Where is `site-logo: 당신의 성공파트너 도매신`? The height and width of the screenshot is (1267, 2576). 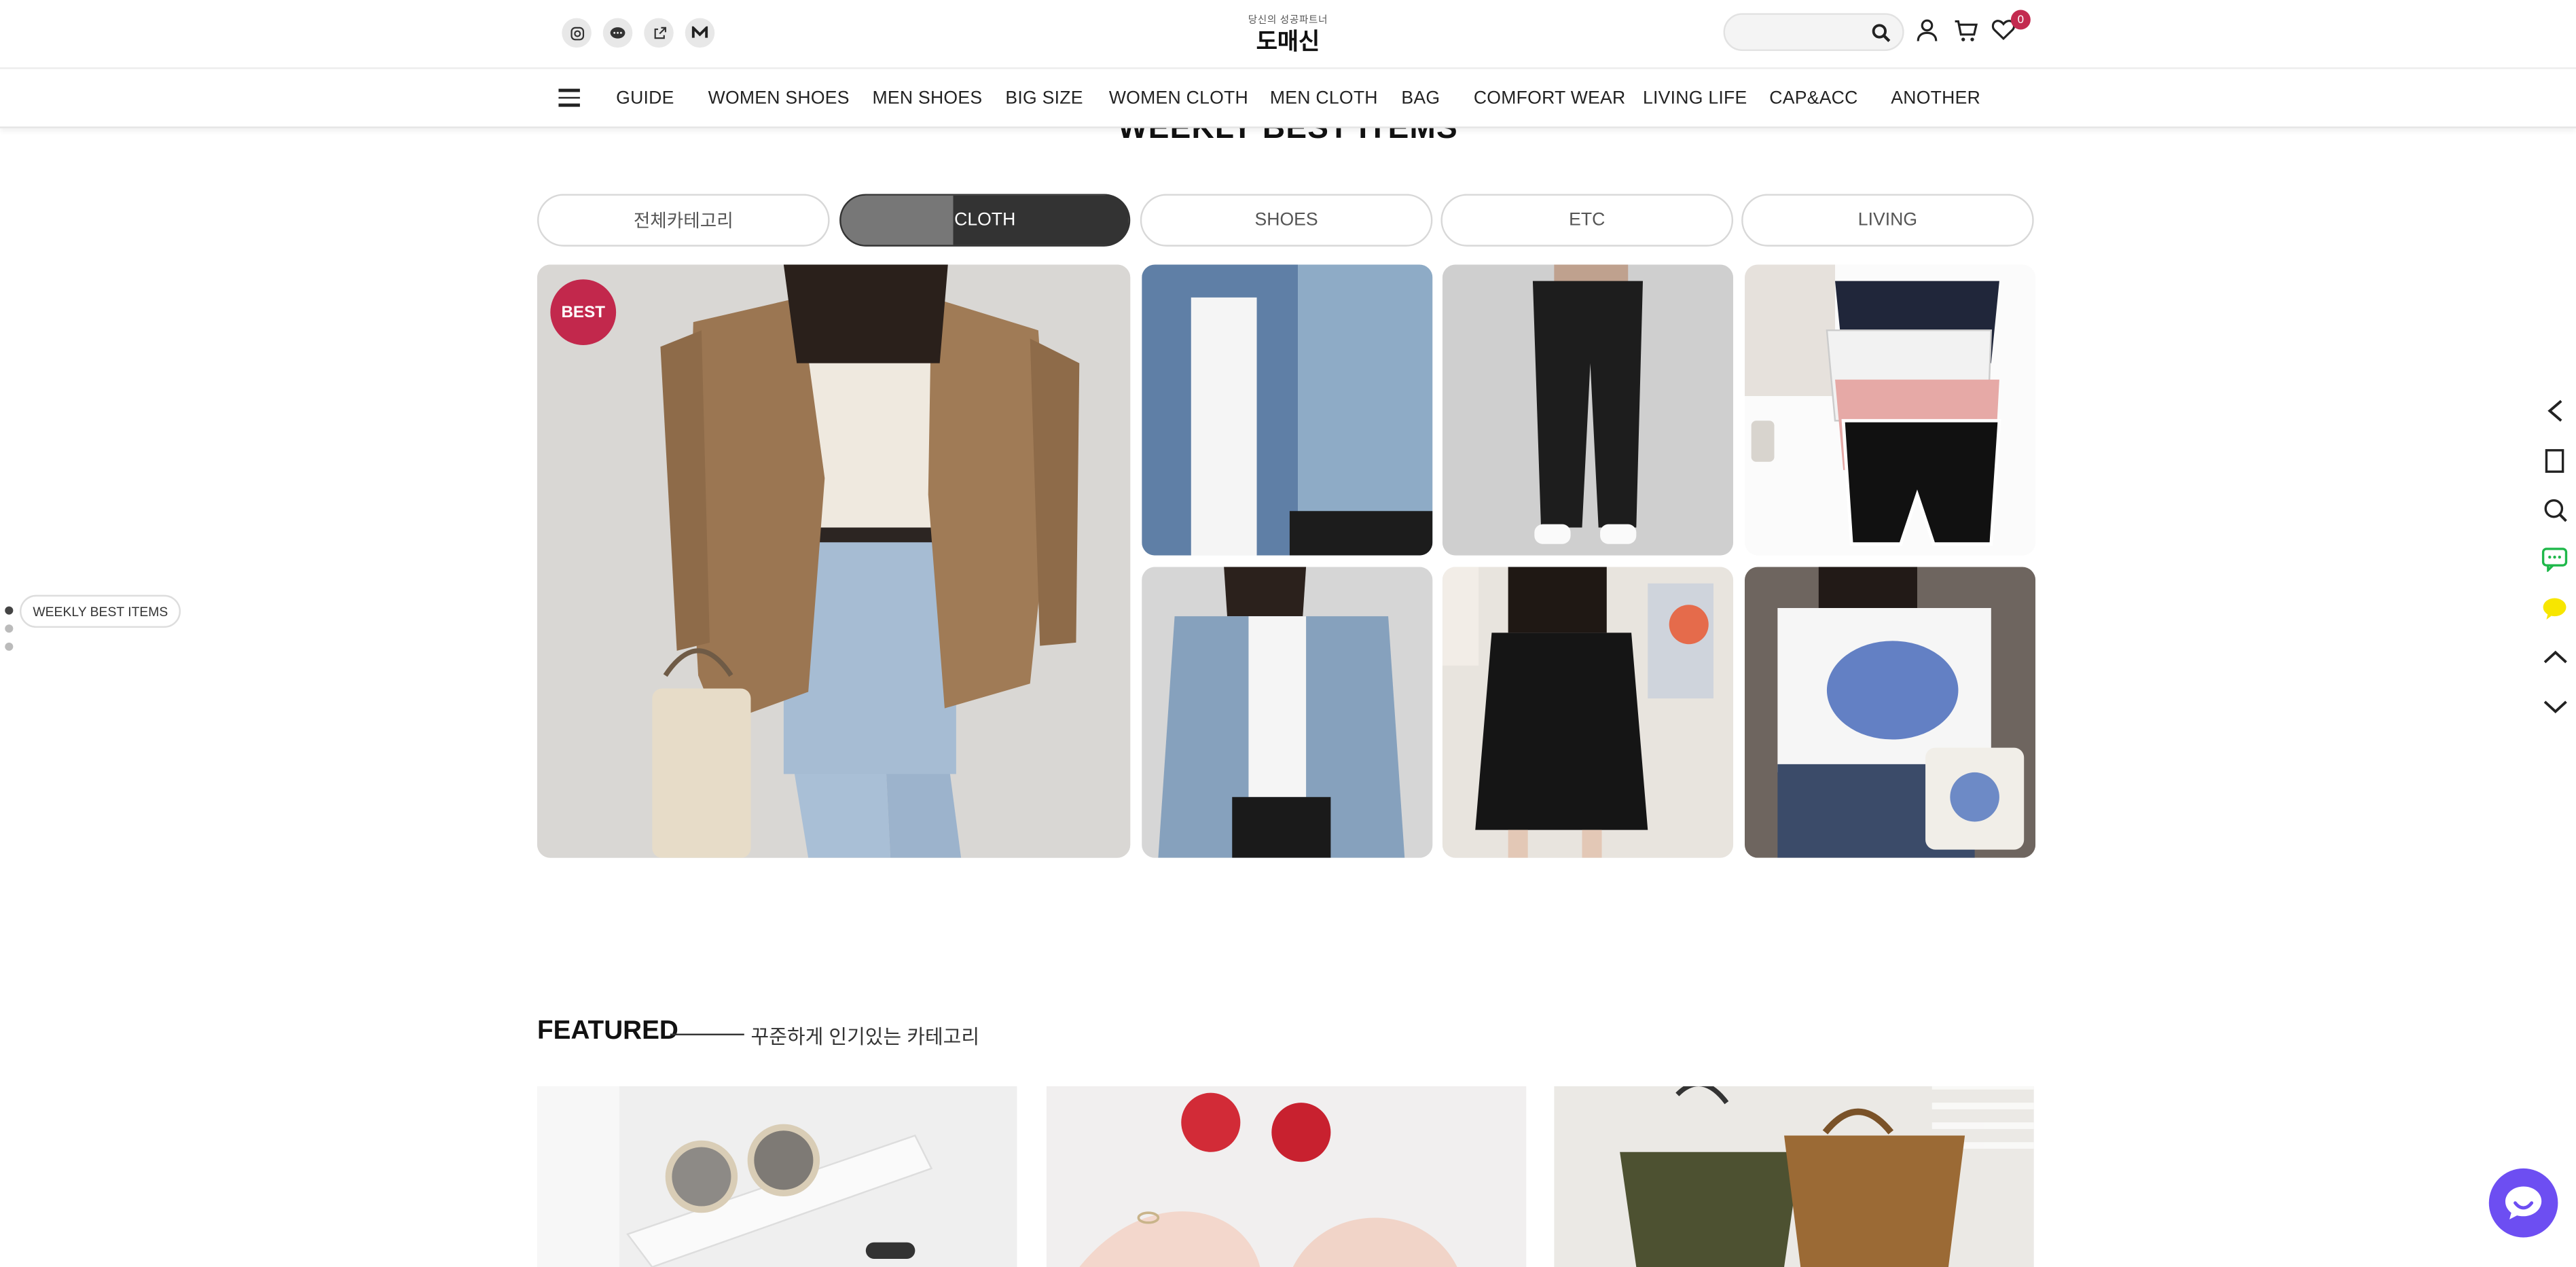 site-logo: 당신의 성공파트너 도매신 is located at coordinates (1288, 35).